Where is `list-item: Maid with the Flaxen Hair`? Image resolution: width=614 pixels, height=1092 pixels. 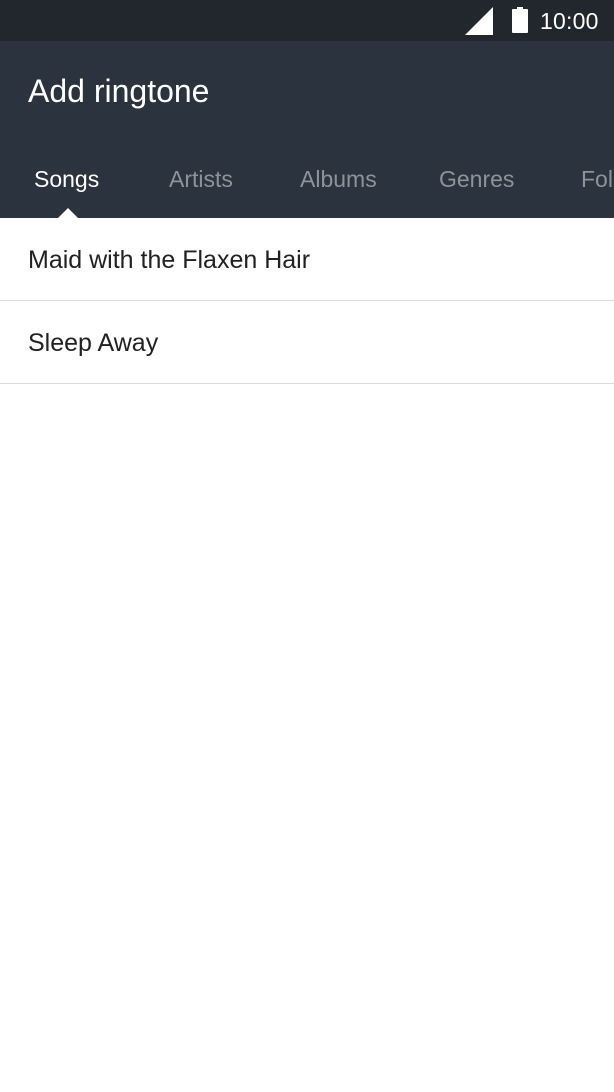 list-item: Maid with the Flaxen Hair is located at coordinates (307, 259).